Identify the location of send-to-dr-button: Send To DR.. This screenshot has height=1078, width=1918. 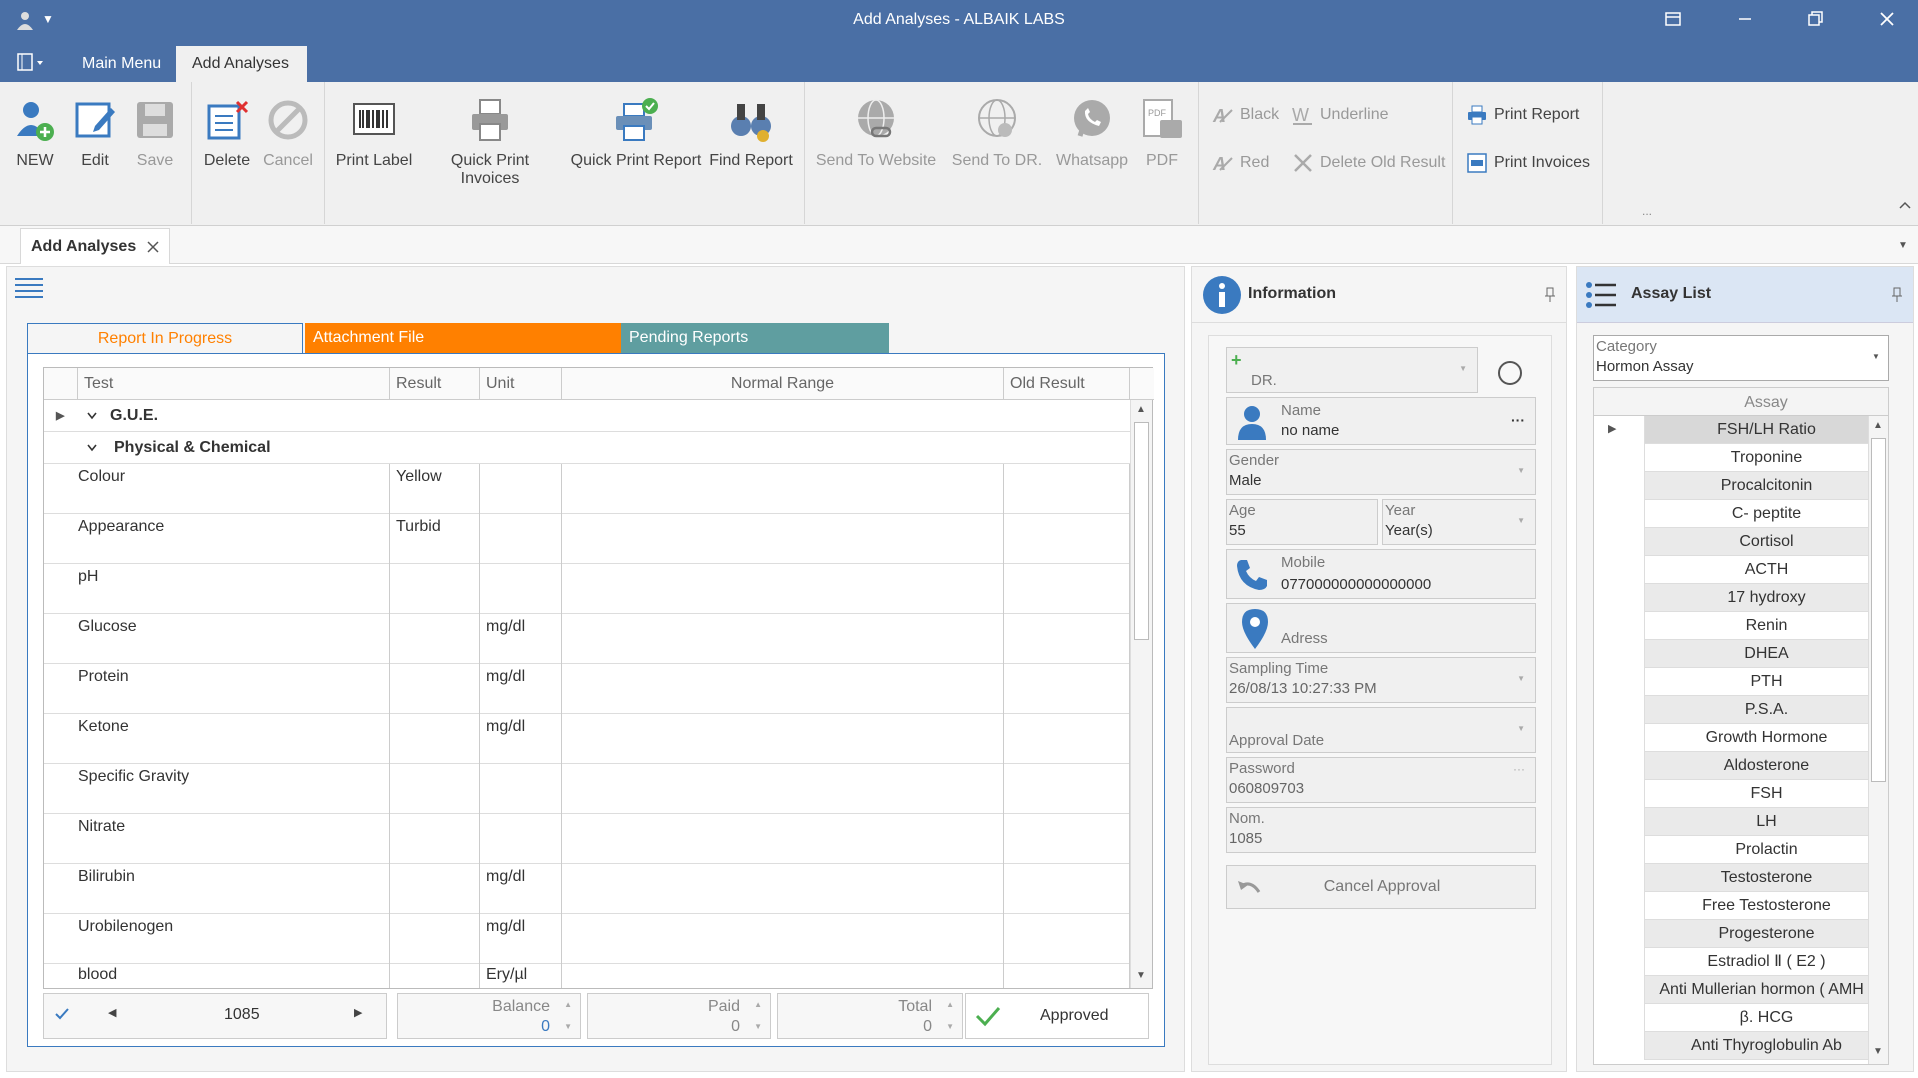
(997, 133).